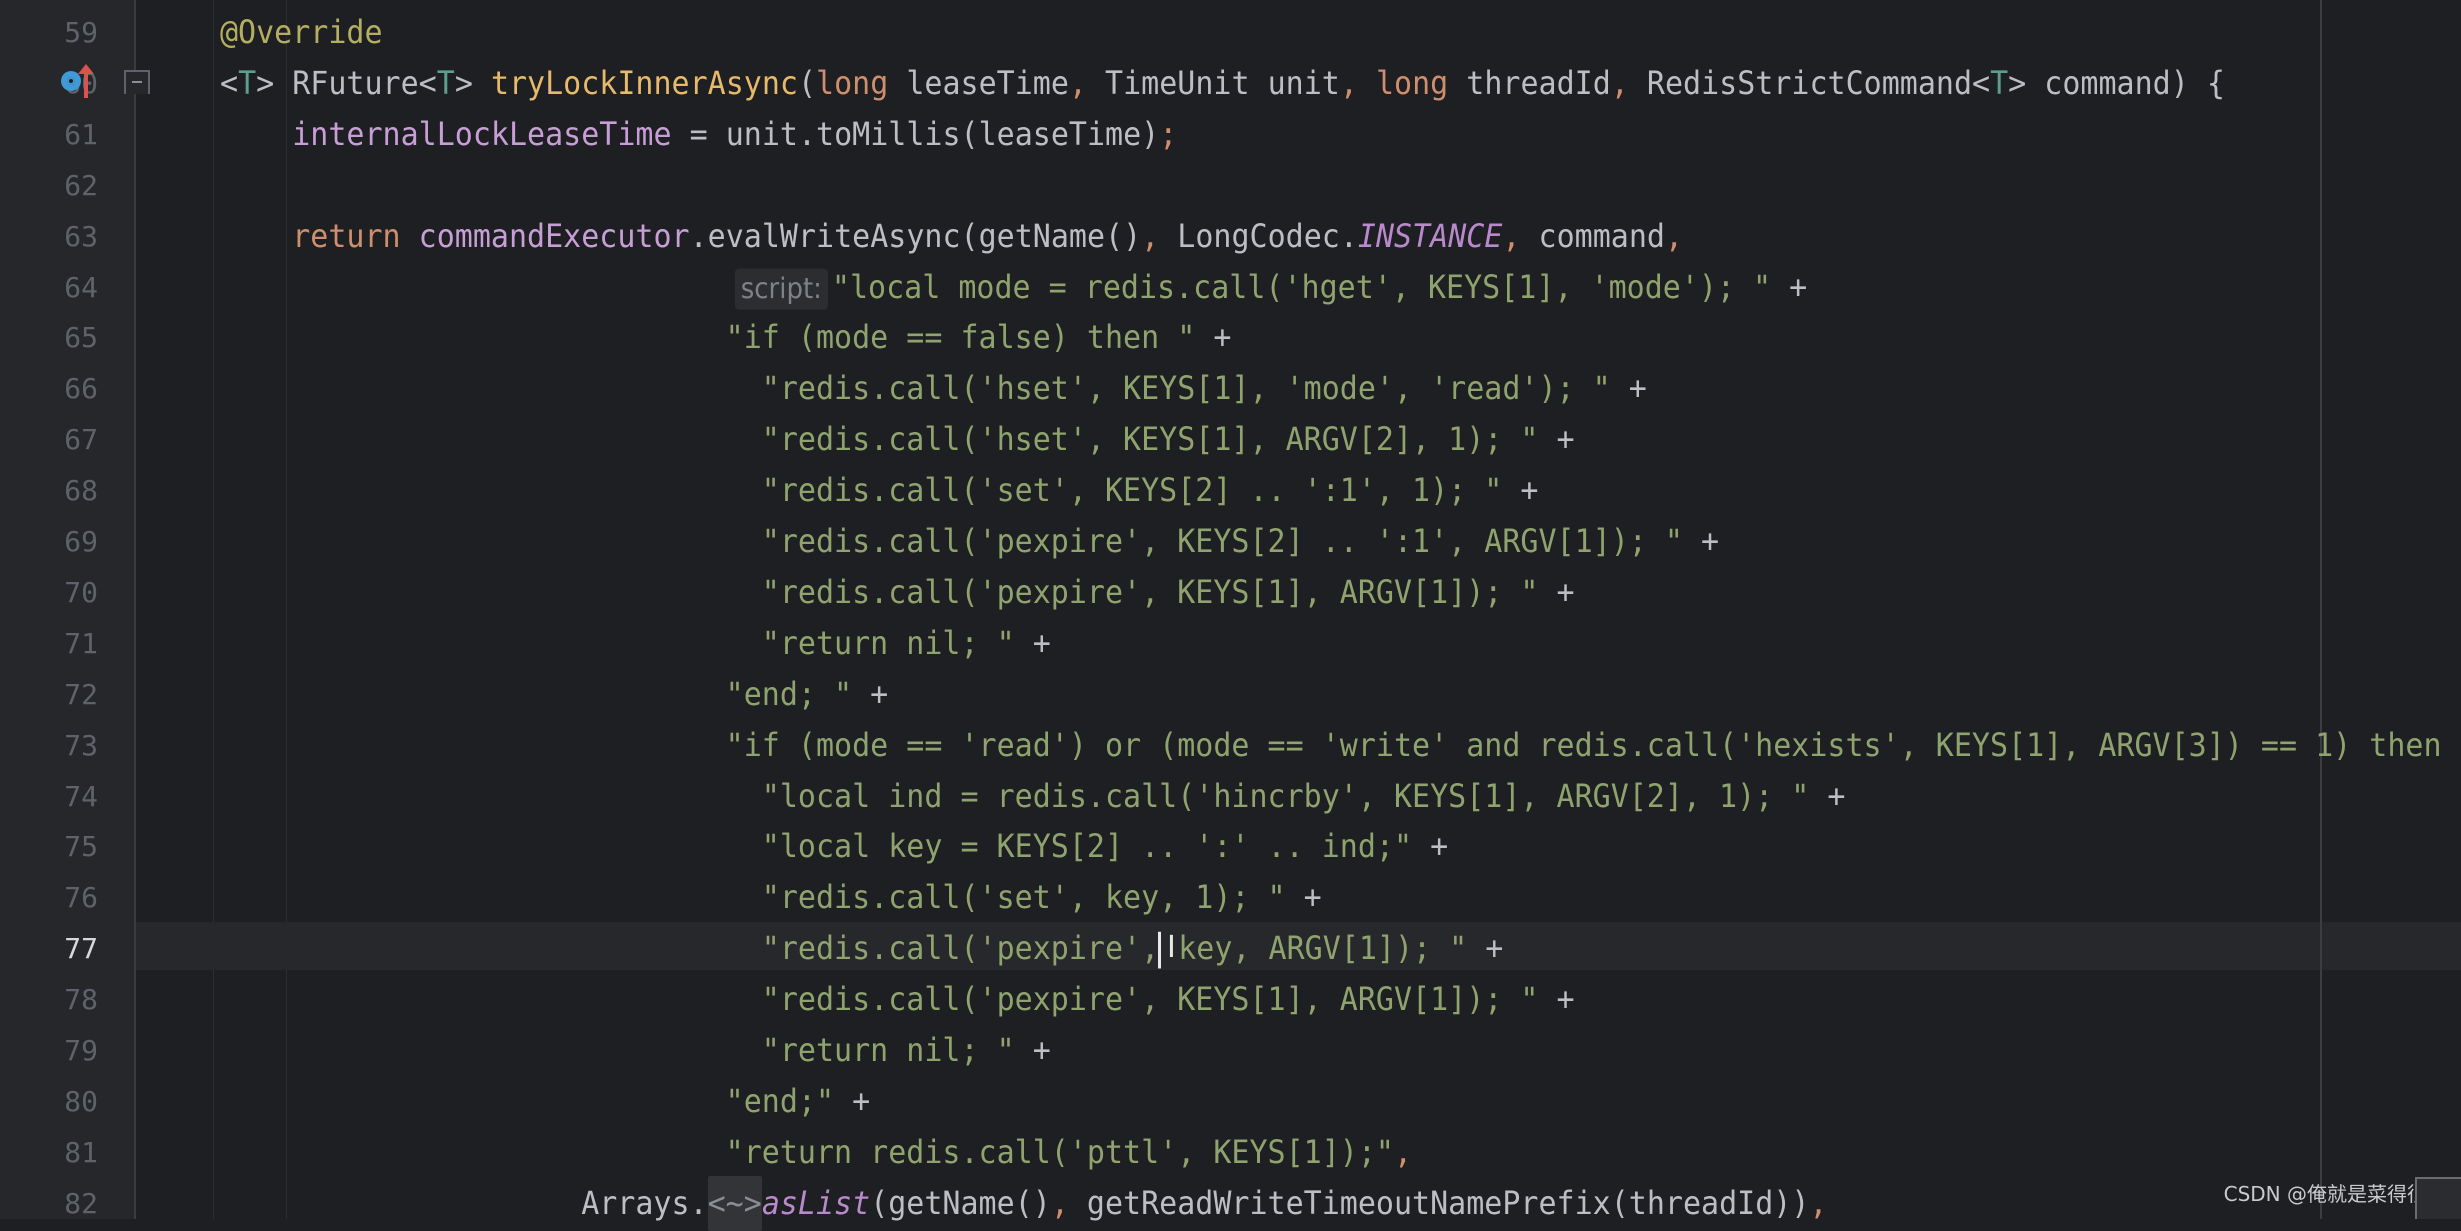  Describe the element at coordinates (49, 236) in the screenshot. I see `line-number: 63` at that location.